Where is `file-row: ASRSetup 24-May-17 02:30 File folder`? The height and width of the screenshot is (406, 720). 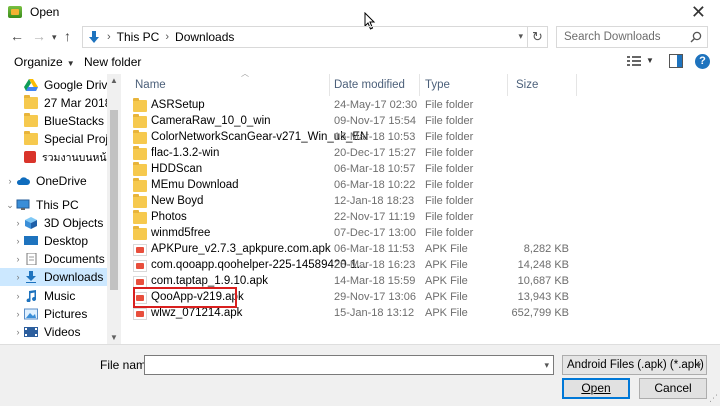 file-row: ASRSetup 24-May-17 02:30 File folder is located at coordinates (354, 106).